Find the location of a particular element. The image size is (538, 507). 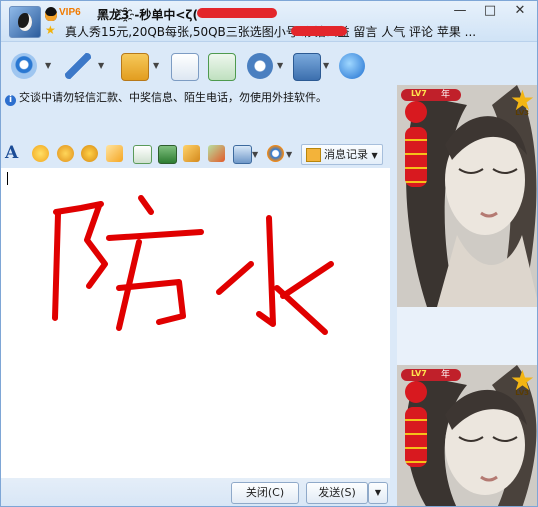

settings-icon is located at coordinates (307, 67).